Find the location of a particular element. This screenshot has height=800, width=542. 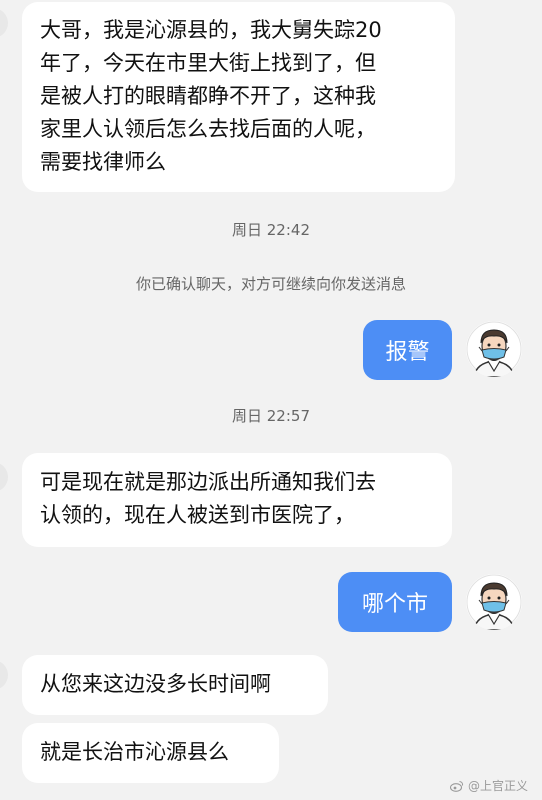

outgoing-message-1: 报警 is located at coordinates (407, 350).